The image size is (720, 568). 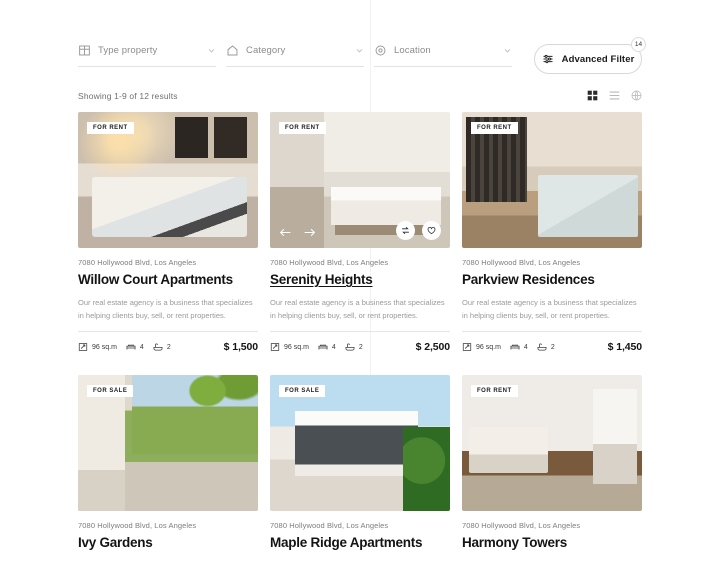 I want to click on advanced-filter-button: Advanced Filter, so click(x=588, y=59).